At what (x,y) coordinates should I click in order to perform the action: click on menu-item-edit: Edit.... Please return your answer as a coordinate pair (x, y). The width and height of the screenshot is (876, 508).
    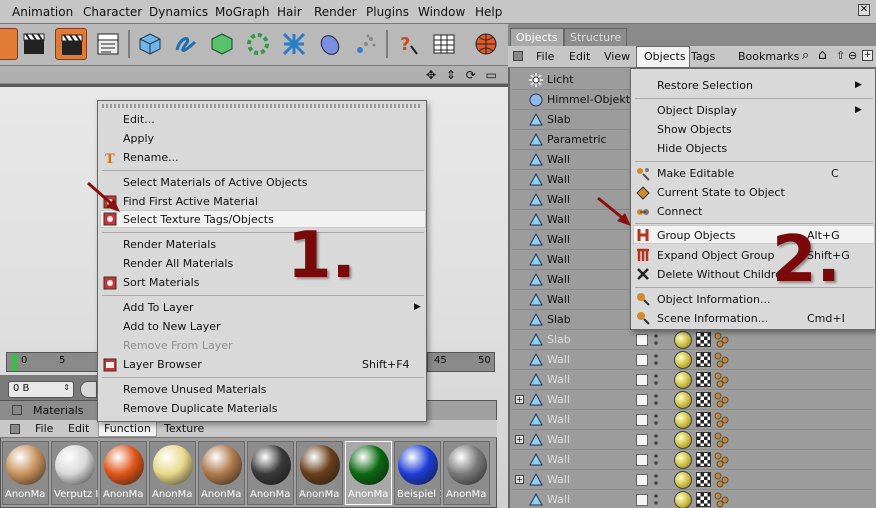
    Looking at the image, I should click on (139, 120).